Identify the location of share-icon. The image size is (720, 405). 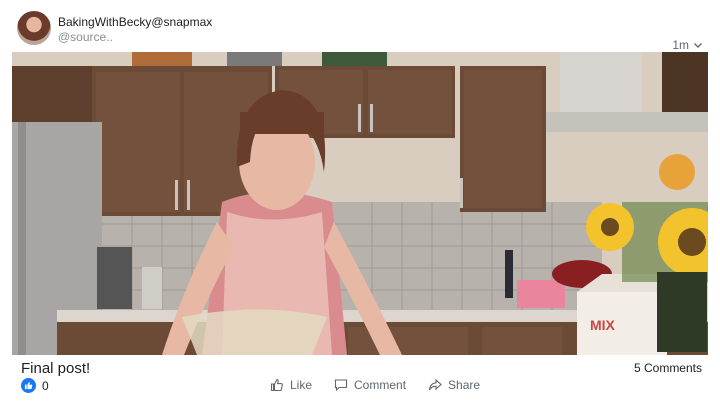
(435, 384).